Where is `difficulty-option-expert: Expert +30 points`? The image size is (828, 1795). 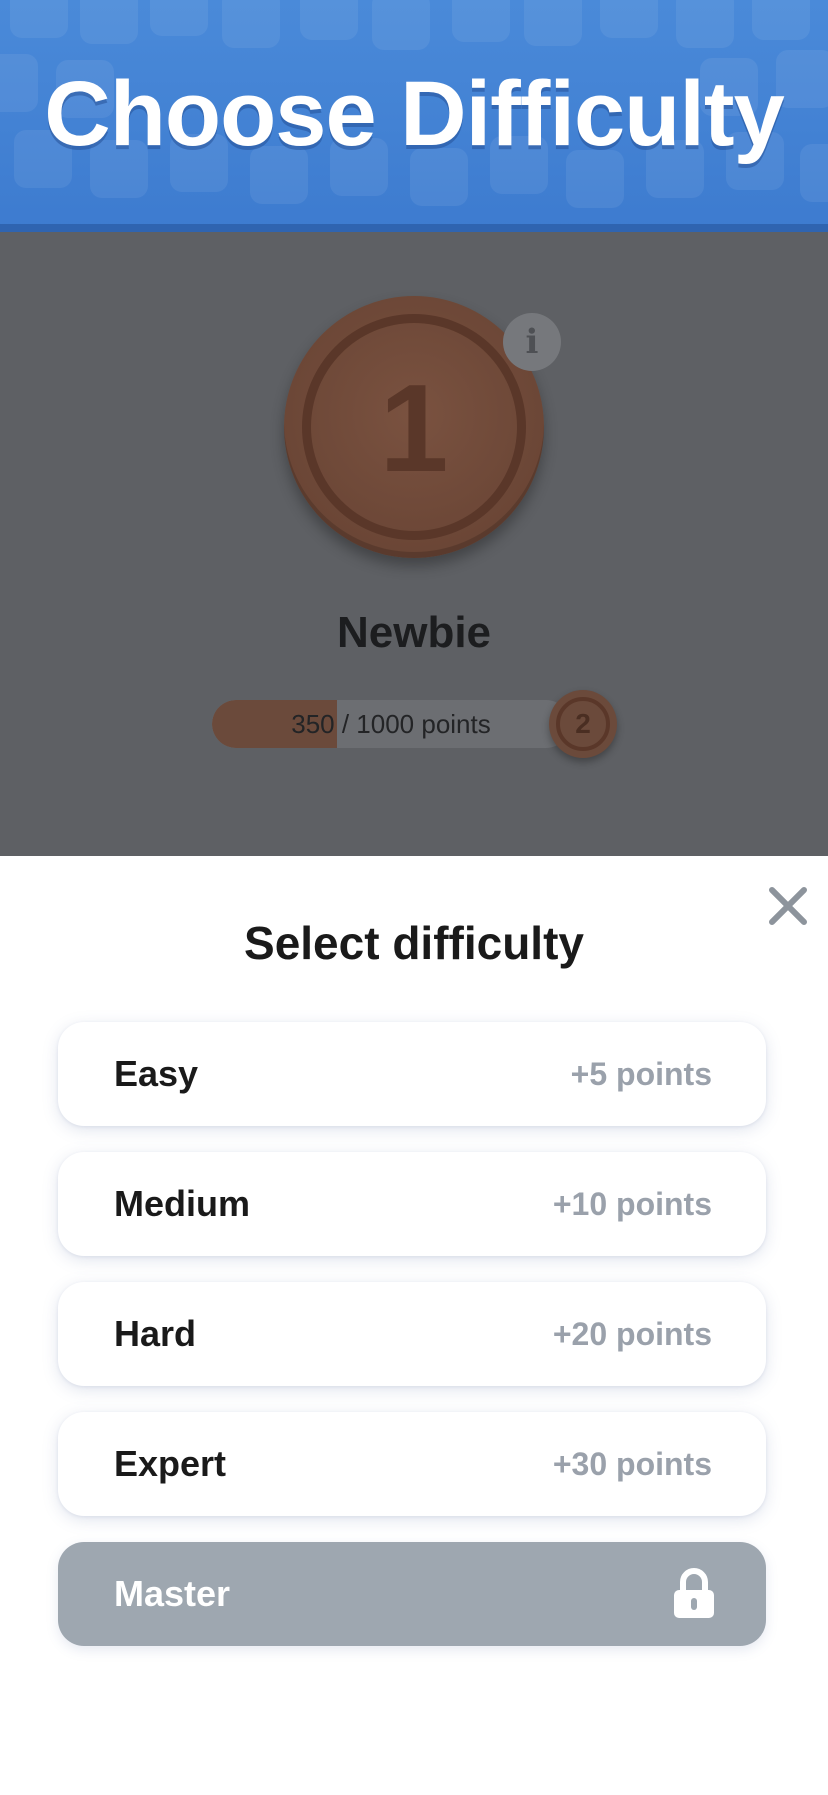 difficulty-option-expert: Expert +30 points is located at coordinates (412, 1464).